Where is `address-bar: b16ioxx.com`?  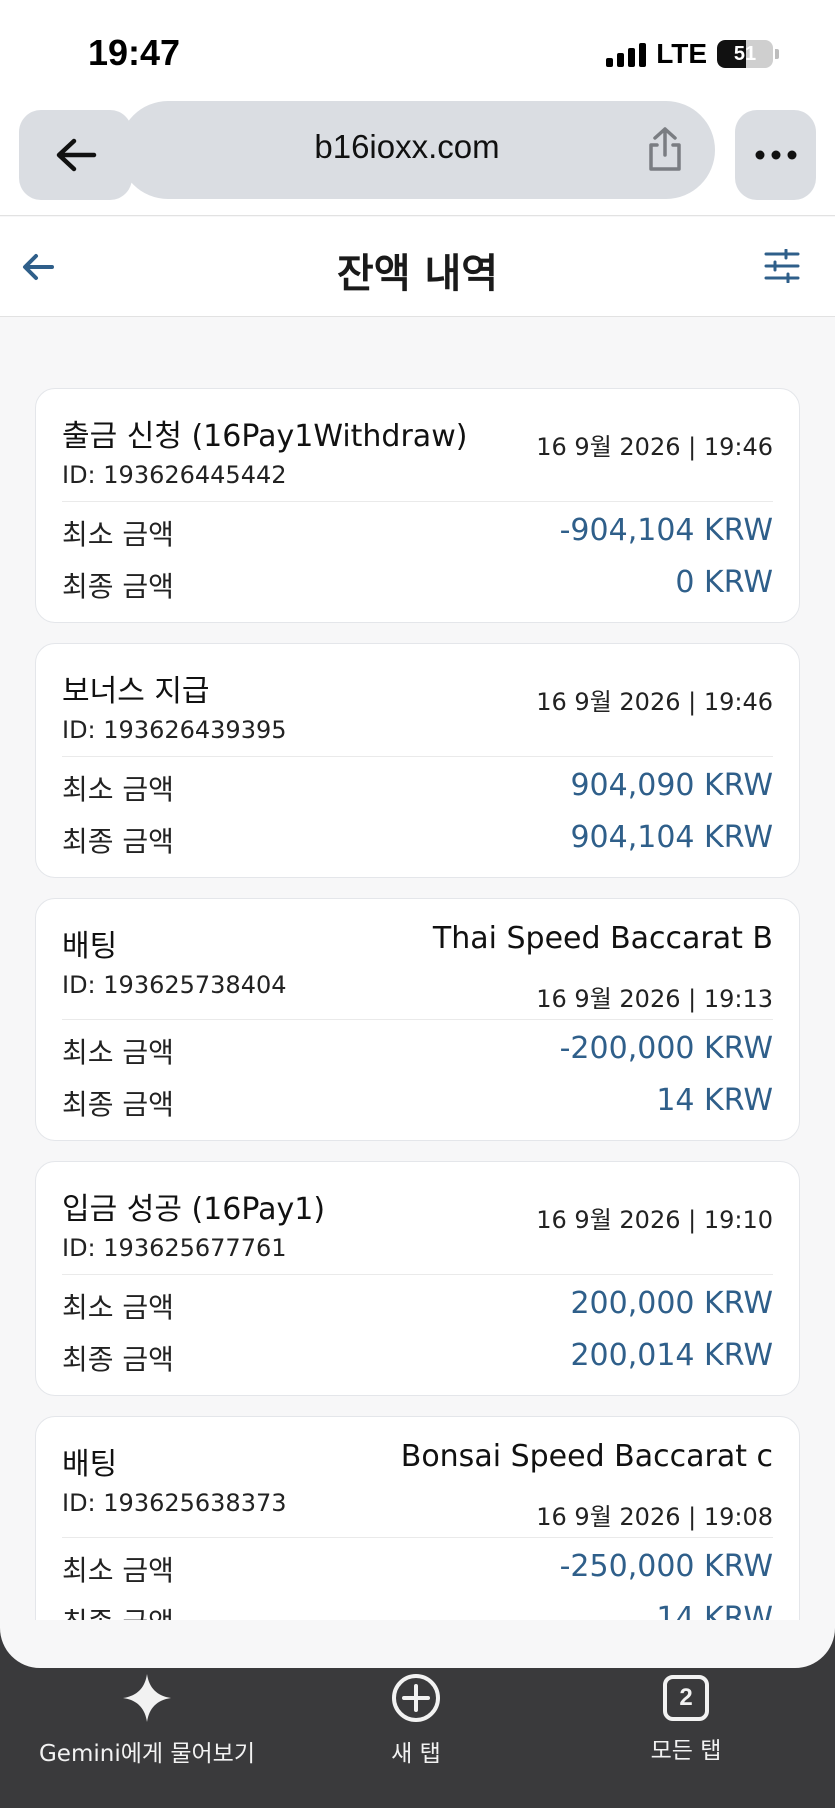
address-bar: b16ioxx.com is located at coordinates (417, 150).